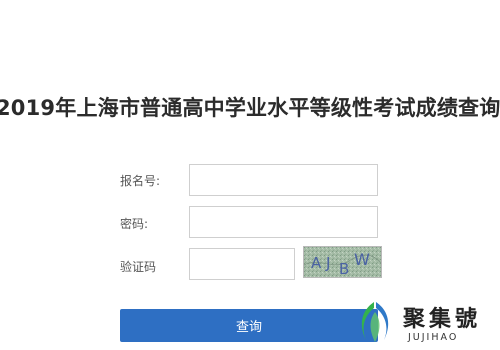 Image resolution: width=500 pixels, height=350 pixels. I want to click on captcha-char: W, so click(362, 259).